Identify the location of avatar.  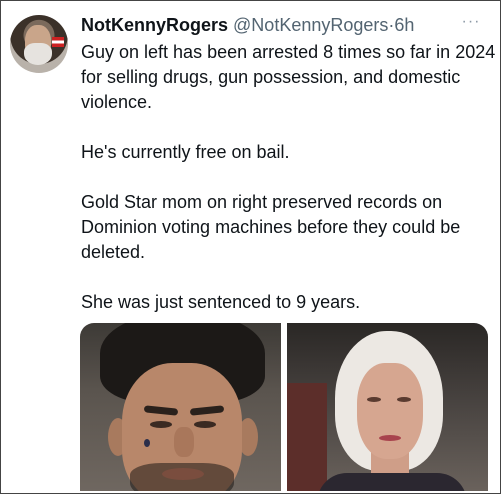
(39, 44).